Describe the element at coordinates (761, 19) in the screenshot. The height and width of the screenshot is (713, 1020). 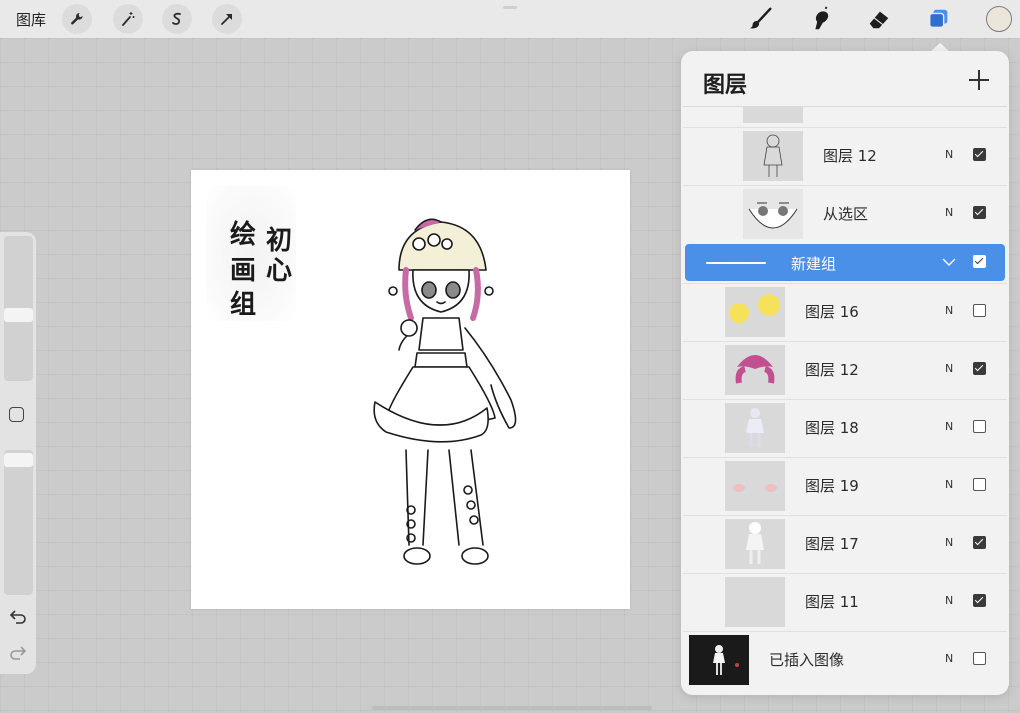
I see `brush-icon` at that location.